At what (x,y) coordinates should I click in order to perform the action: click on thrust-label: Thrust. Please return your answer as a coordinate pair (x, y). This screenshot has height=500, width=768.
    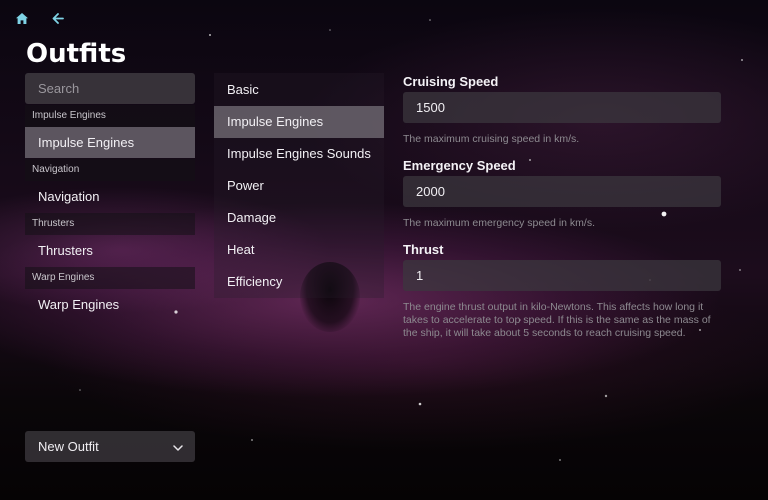
    Looking at the image, I should click on (423, 249).